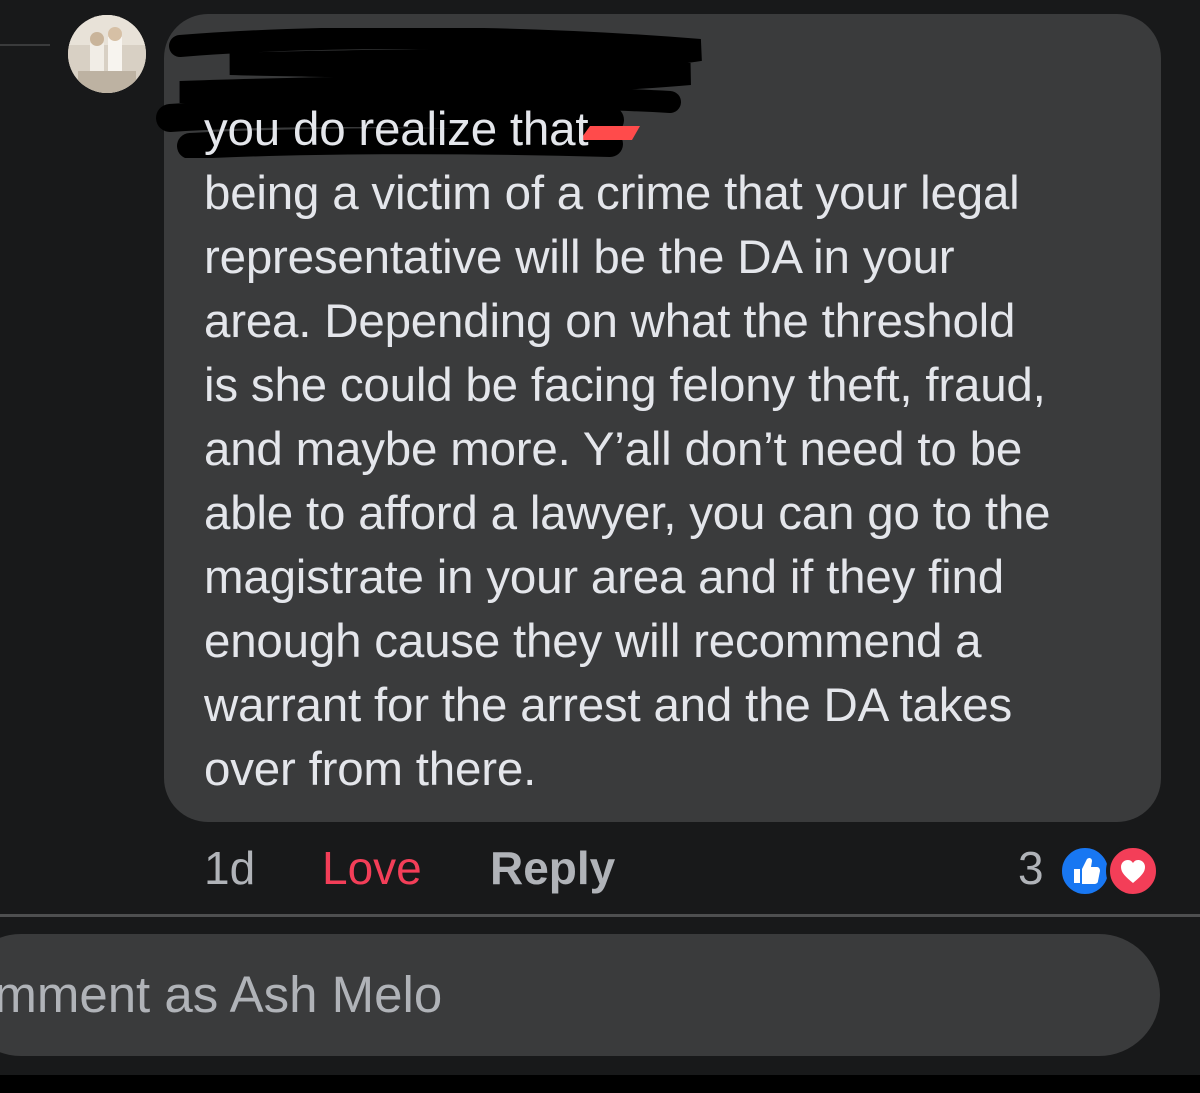  What do you see at coordinates (221, 994) in the screenshot?
I see `comment-input-placeholder: omment as Ash Melo` at bounding box center [221, 994].